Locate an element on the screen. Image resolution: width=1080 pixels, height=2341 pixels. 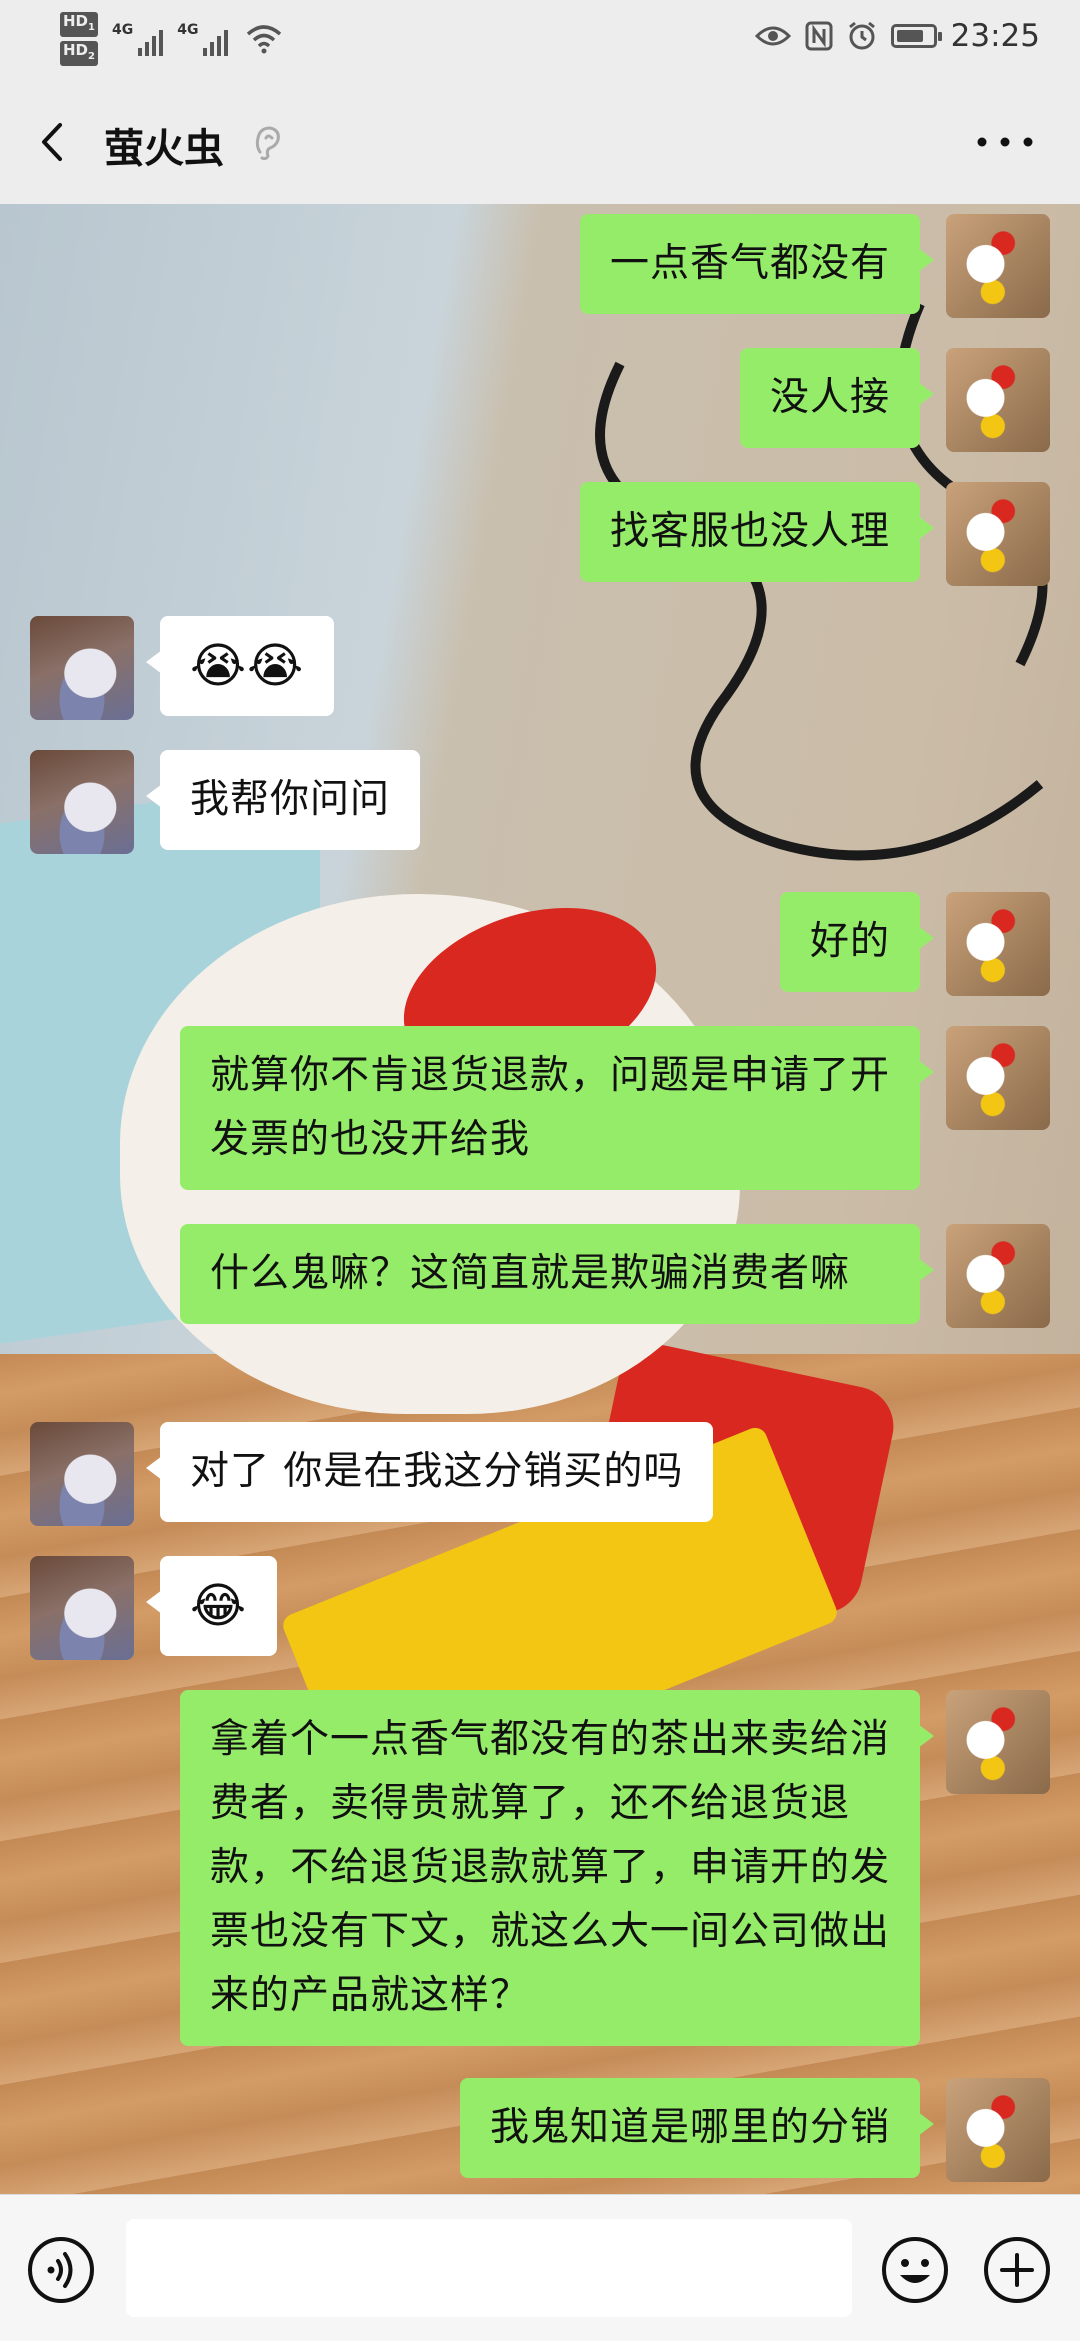
message-bubble-received: 😂 is located at coordinates (211, 1606).